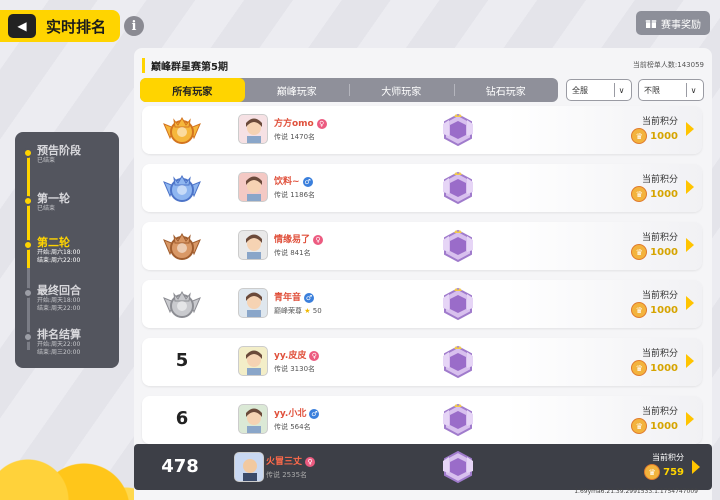 The width and height of the screenshot is (720, 500). What do you see at coordinates (134, 26) in the screenshot?
I see `info-icon: i` at bounding box center [134, 26].